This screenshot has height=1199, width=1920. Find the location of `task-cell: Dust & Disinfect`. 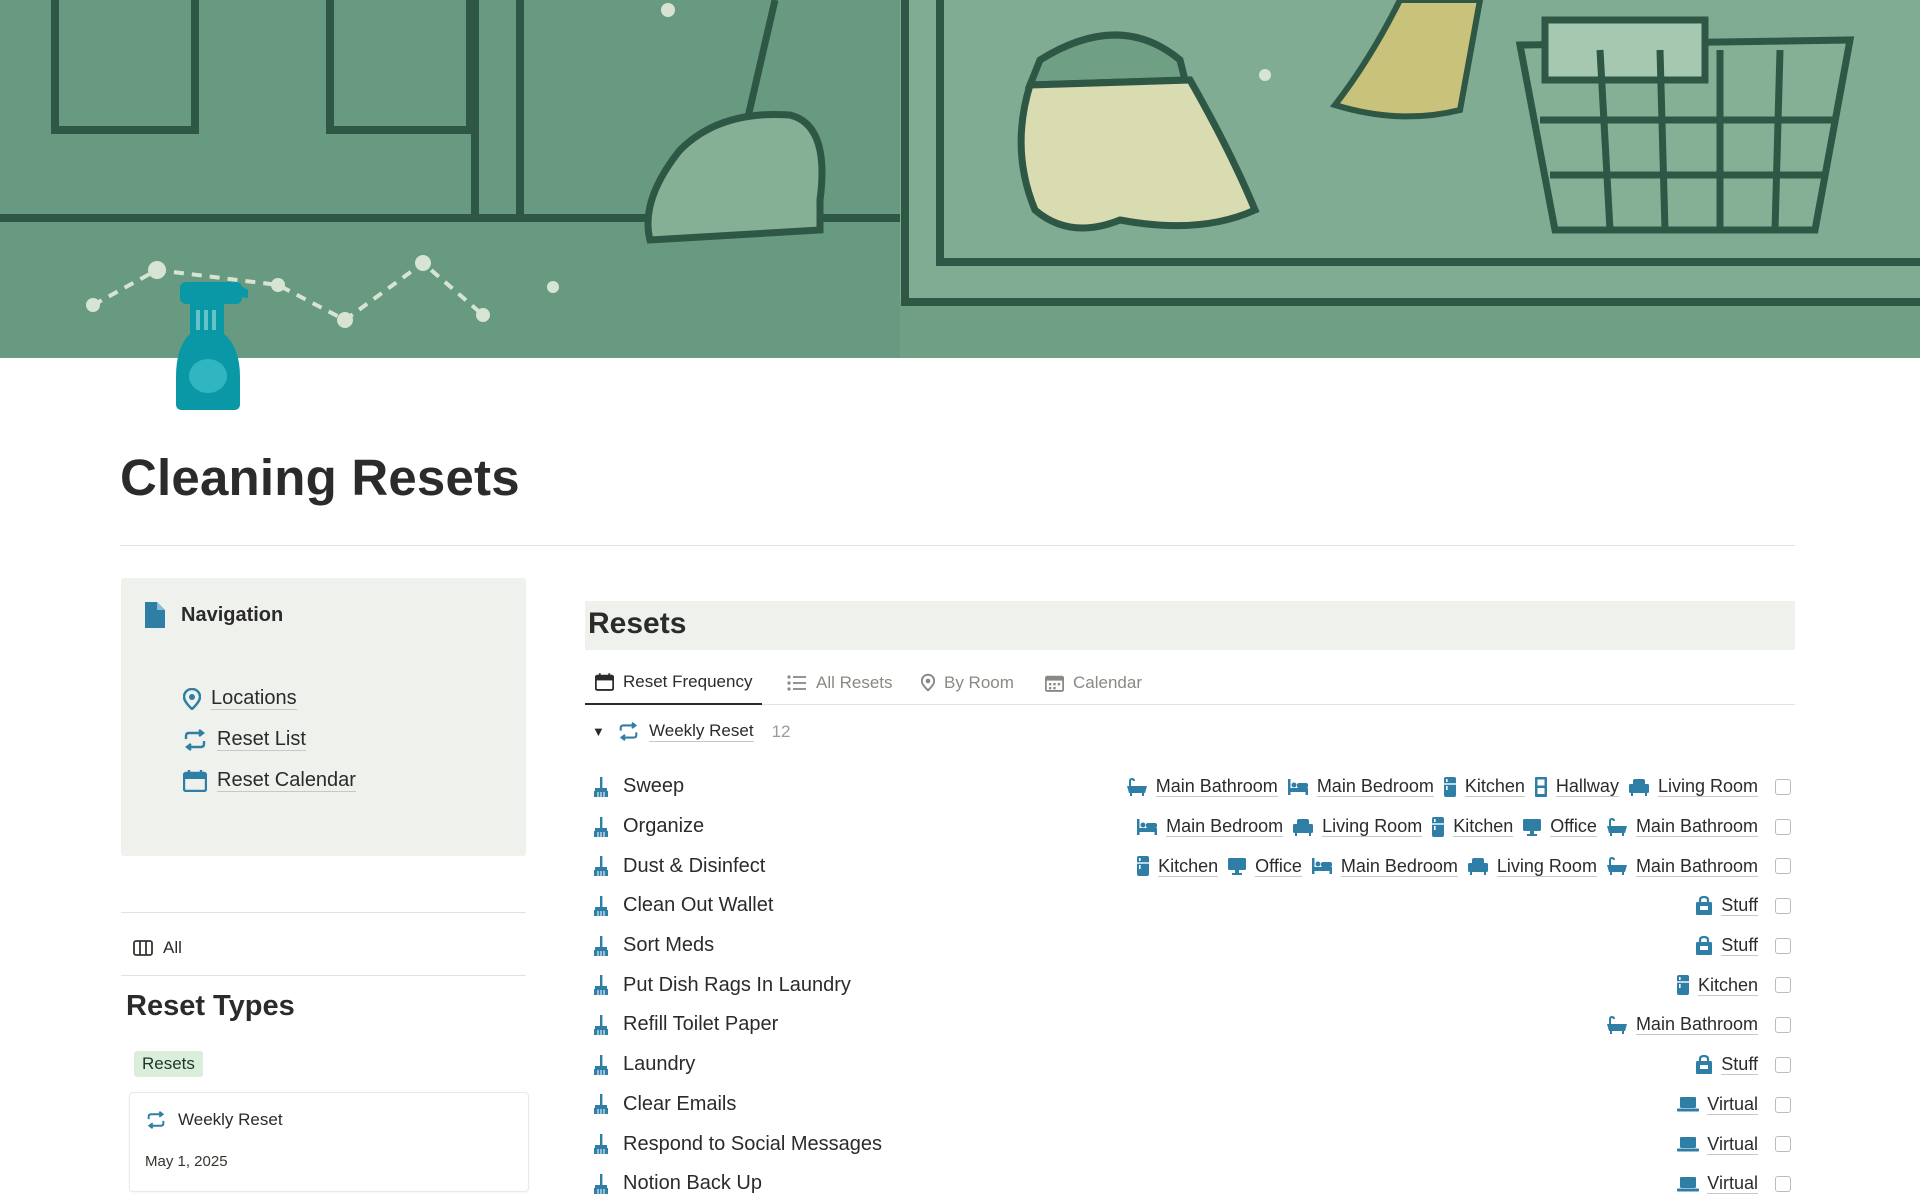

task-cell: Dust & Disinfect is located at coordinates (679, 866).